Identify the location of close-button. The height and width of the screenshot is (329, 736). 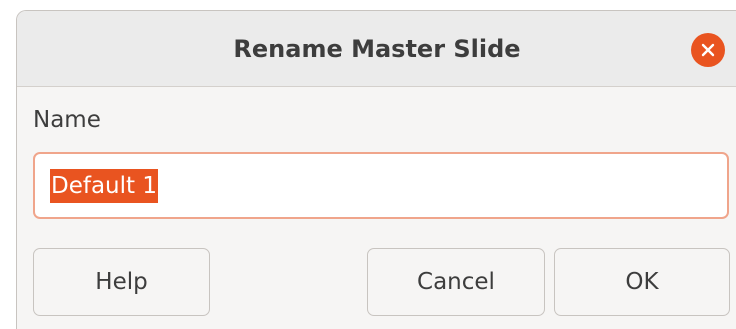
(708, 50).